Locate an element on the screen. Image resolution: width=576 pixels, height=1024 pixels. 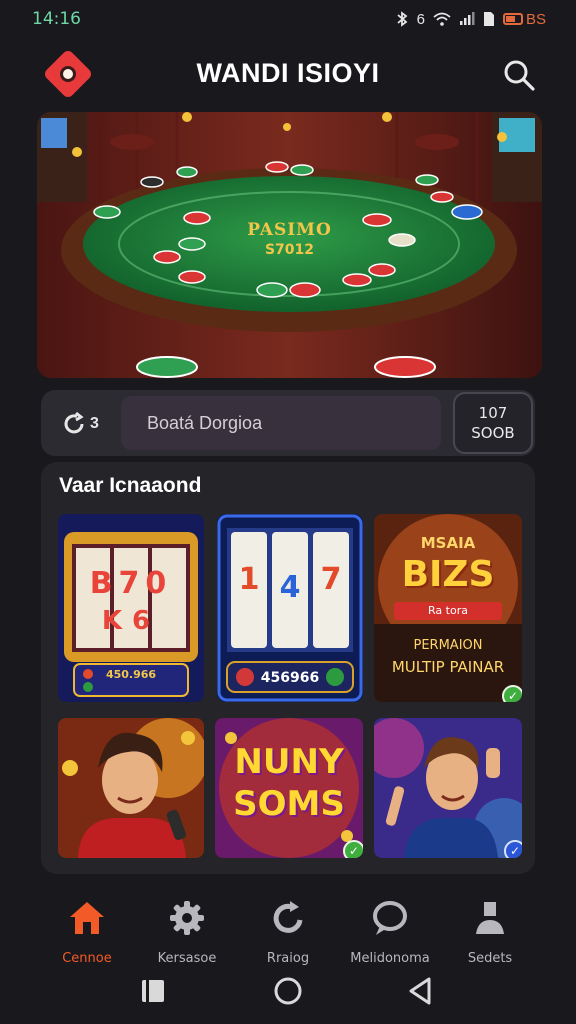
game-tile-slot-classic: B70 K6 450.966 is located at coordinates (131, 608).